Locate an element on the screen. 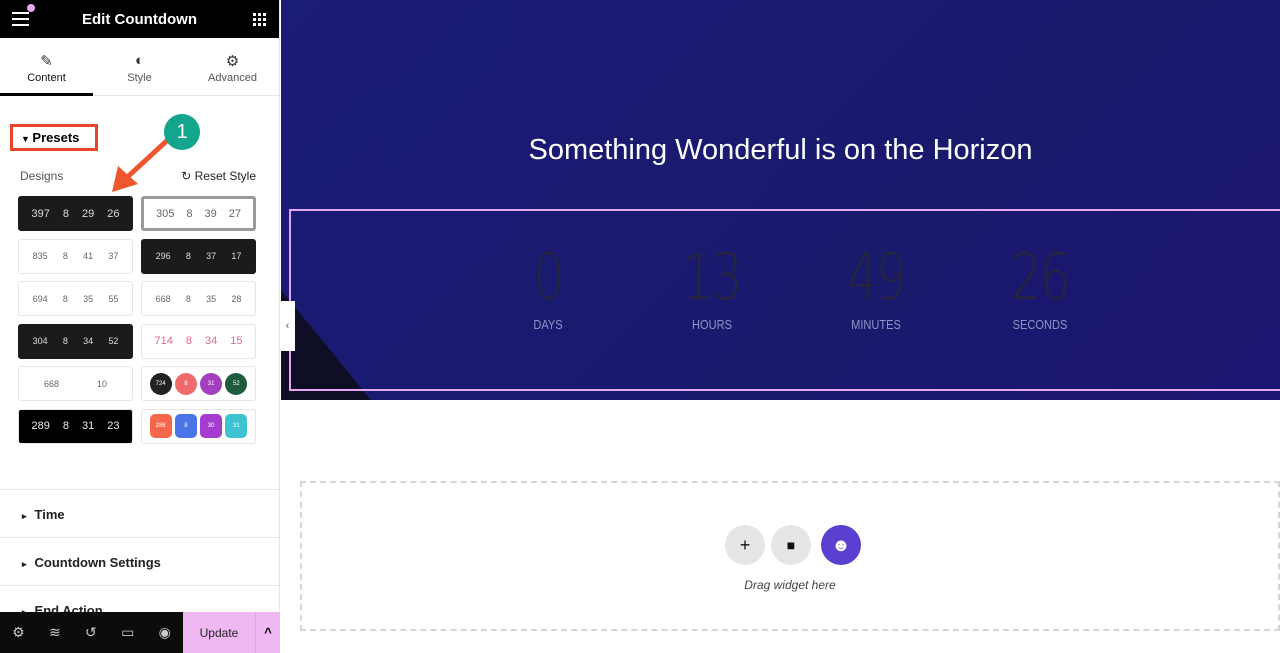  history-icon: ↺ is located at coordinates (91, 632).